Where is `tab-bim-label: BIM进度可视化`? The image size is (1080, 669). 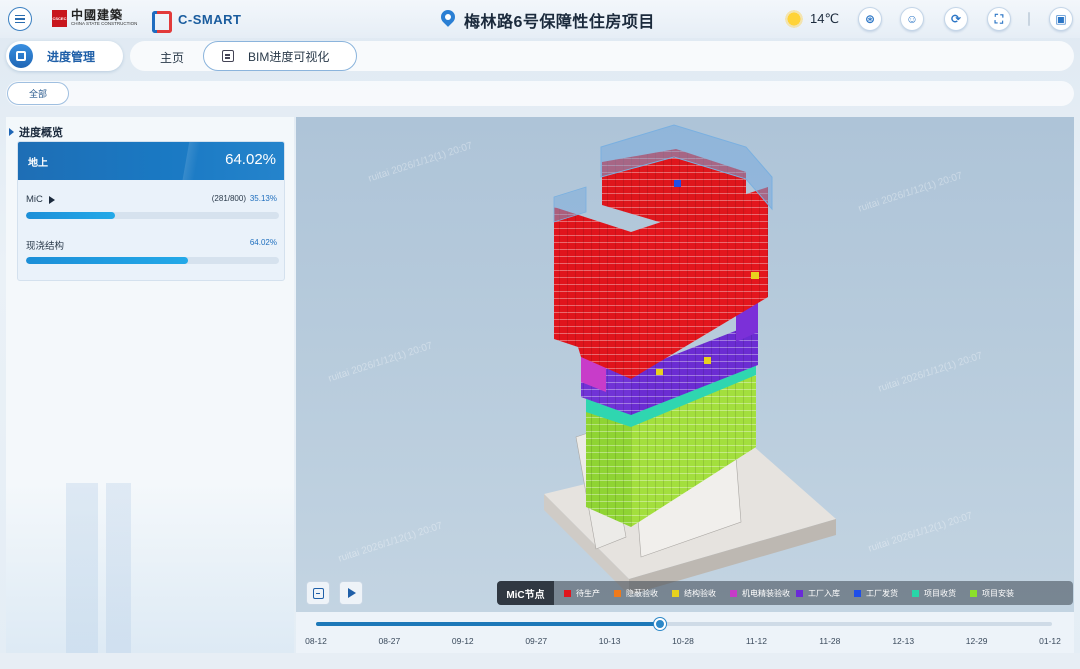 tab-bim-label: BIM进度可视化 is located at coordinates (289, 56).